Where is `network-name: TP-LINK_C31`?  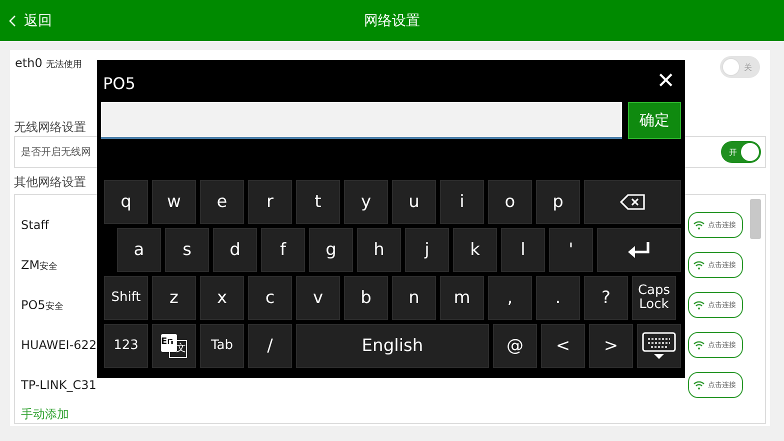 network-name: TP-LINK_C31 is located at coordinates (58, 385).